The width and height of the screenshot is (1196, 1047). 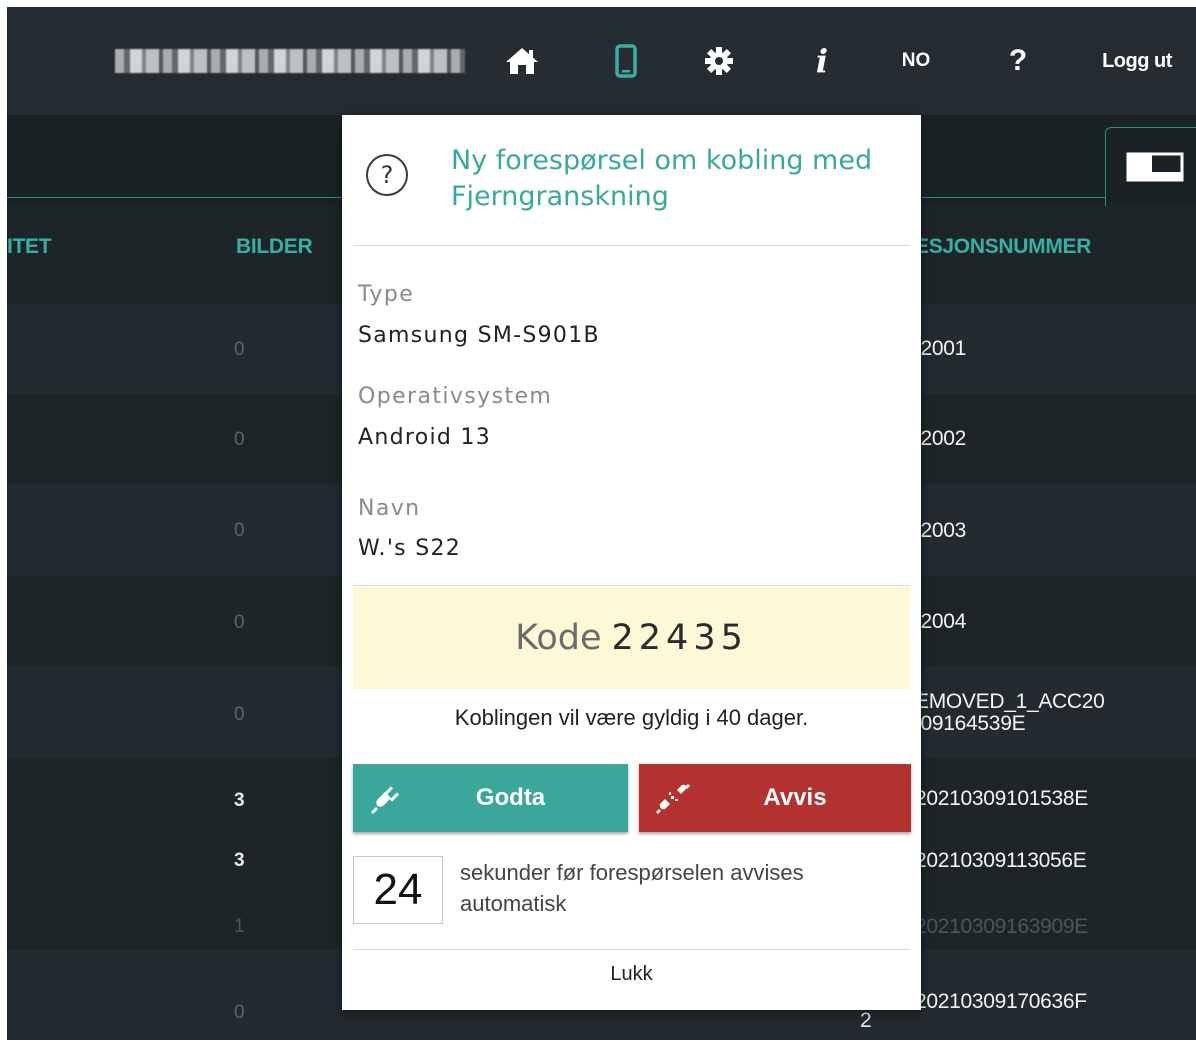 What do you see at coordinates (387, 175) in the screenshot?
I see `question-circle-icon: ?` at bounding box center [387, 175].